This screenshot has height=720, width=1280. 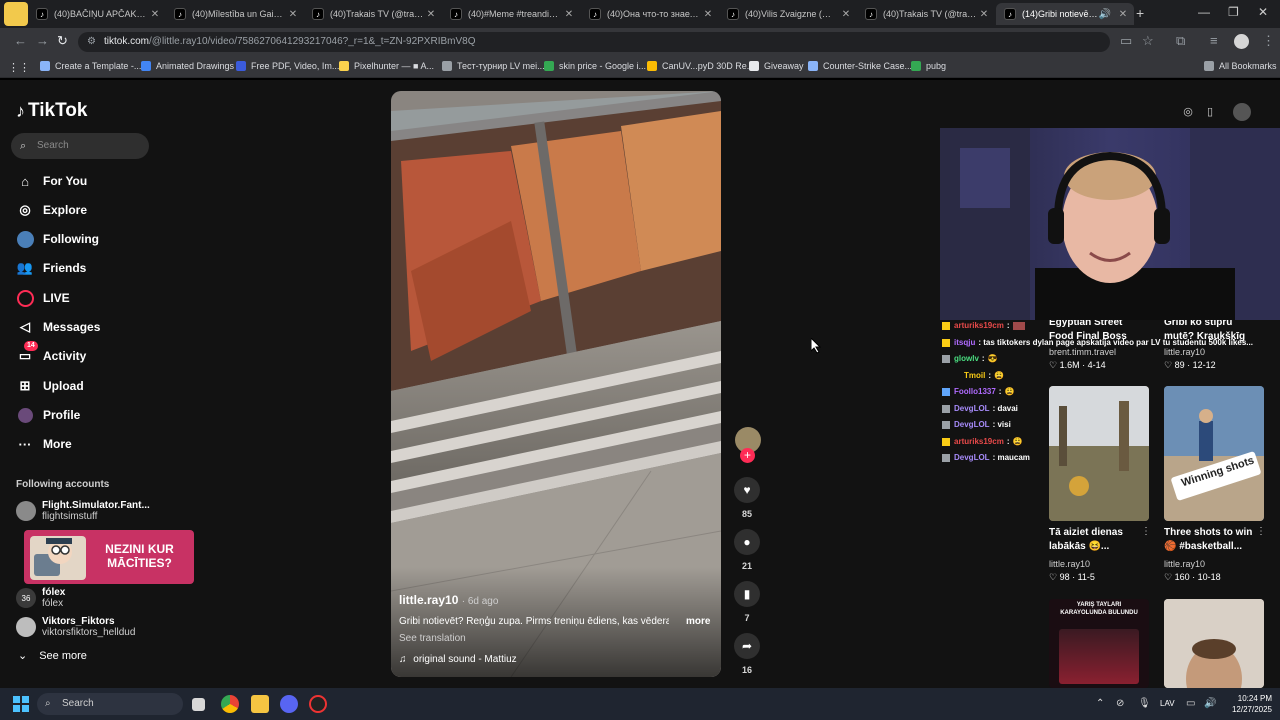 I want to click on reload-icon: ↻, so click(x=62, y=41).